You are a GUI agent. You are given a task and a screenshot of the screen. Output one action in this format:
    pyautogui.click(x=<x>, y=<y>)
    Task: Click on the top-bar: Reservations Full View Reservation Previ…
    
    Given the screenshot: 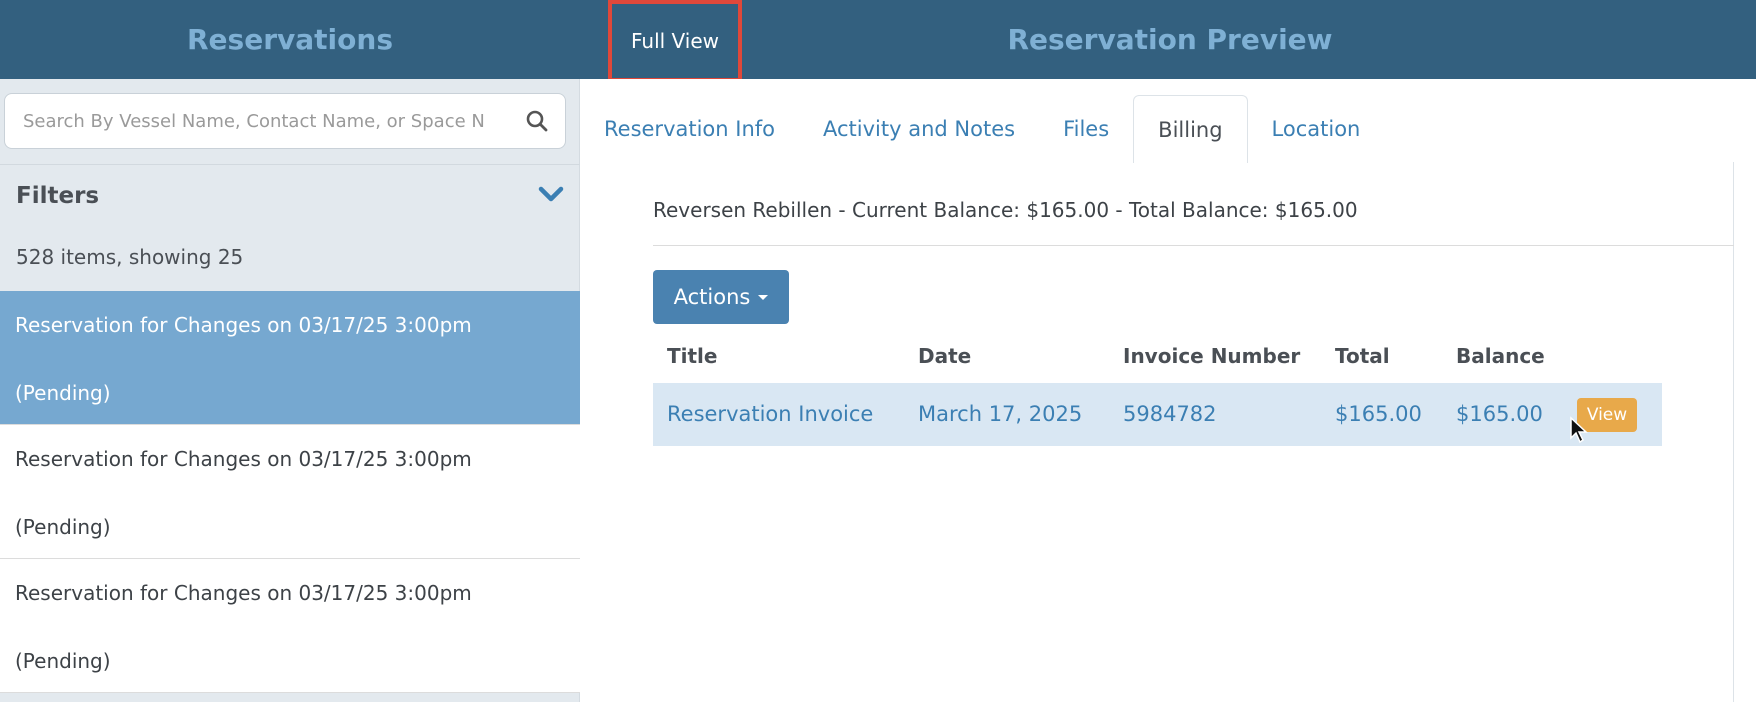 What is the action you would take?
    pyautogui.click(x=878, y=41)
    